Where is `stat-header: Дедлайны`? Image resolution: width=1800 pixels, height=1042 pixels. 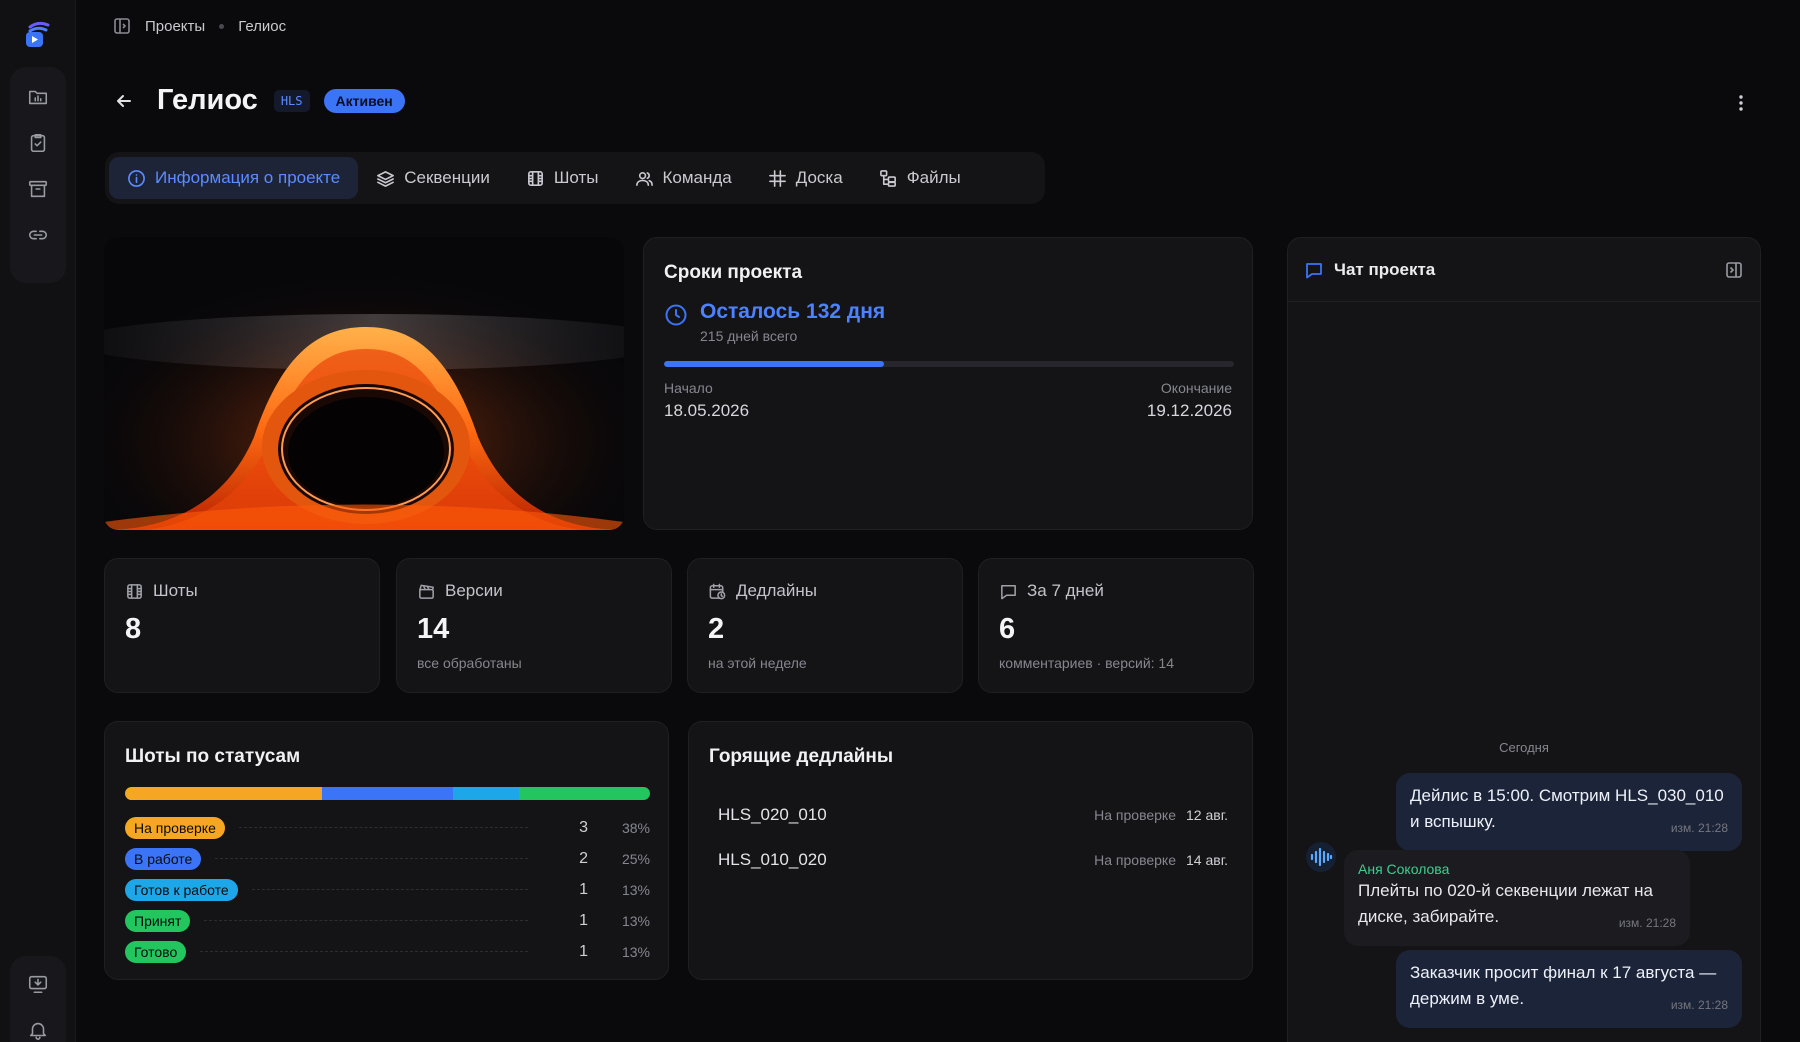 stat-header: Дедлайны is located at coordinates (762, 591).